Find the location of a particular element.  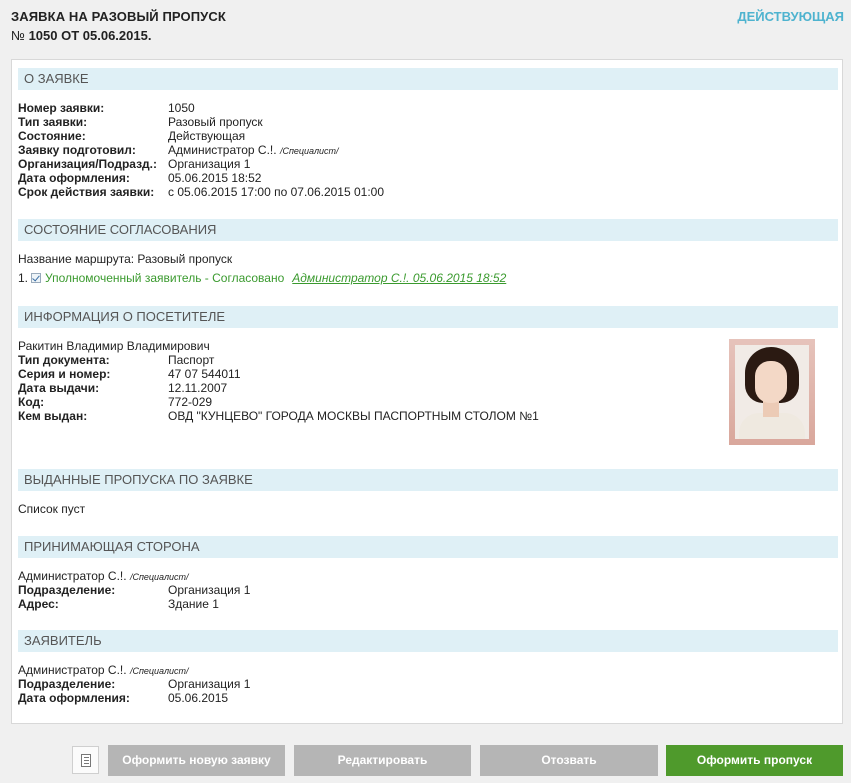

field-value: Администратор С.!. /Специалист/ is located at coordinates (253, 150).